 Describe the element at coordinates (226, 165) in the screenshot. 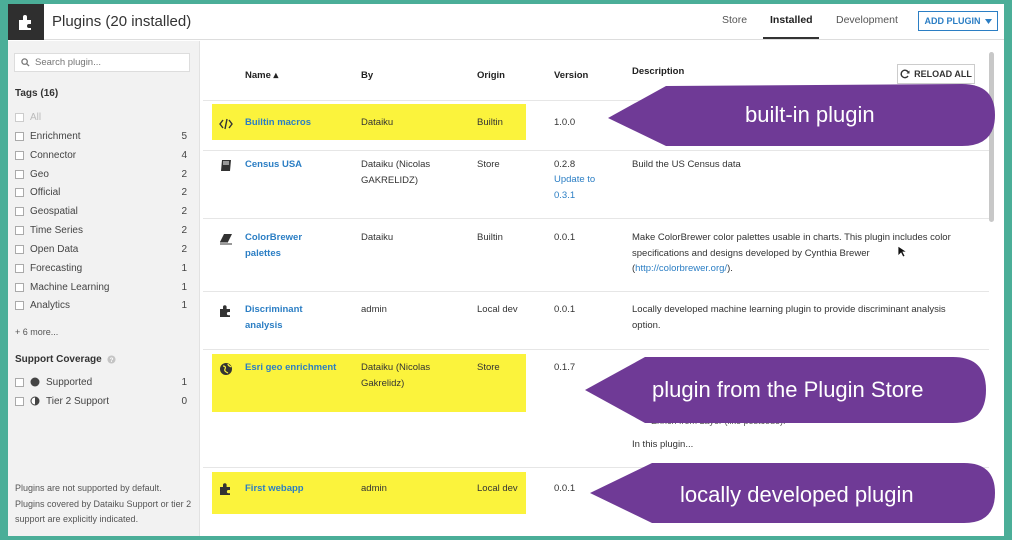

I see `book-icon` at that location.